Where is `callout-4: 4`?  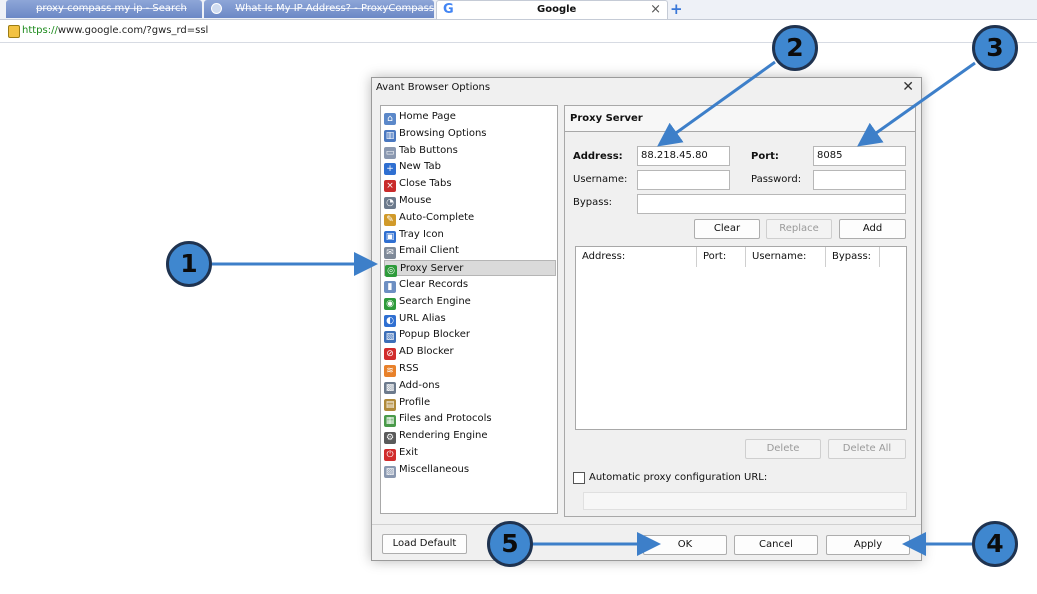
callout-4: 4 is located at coordinates (995, 544).